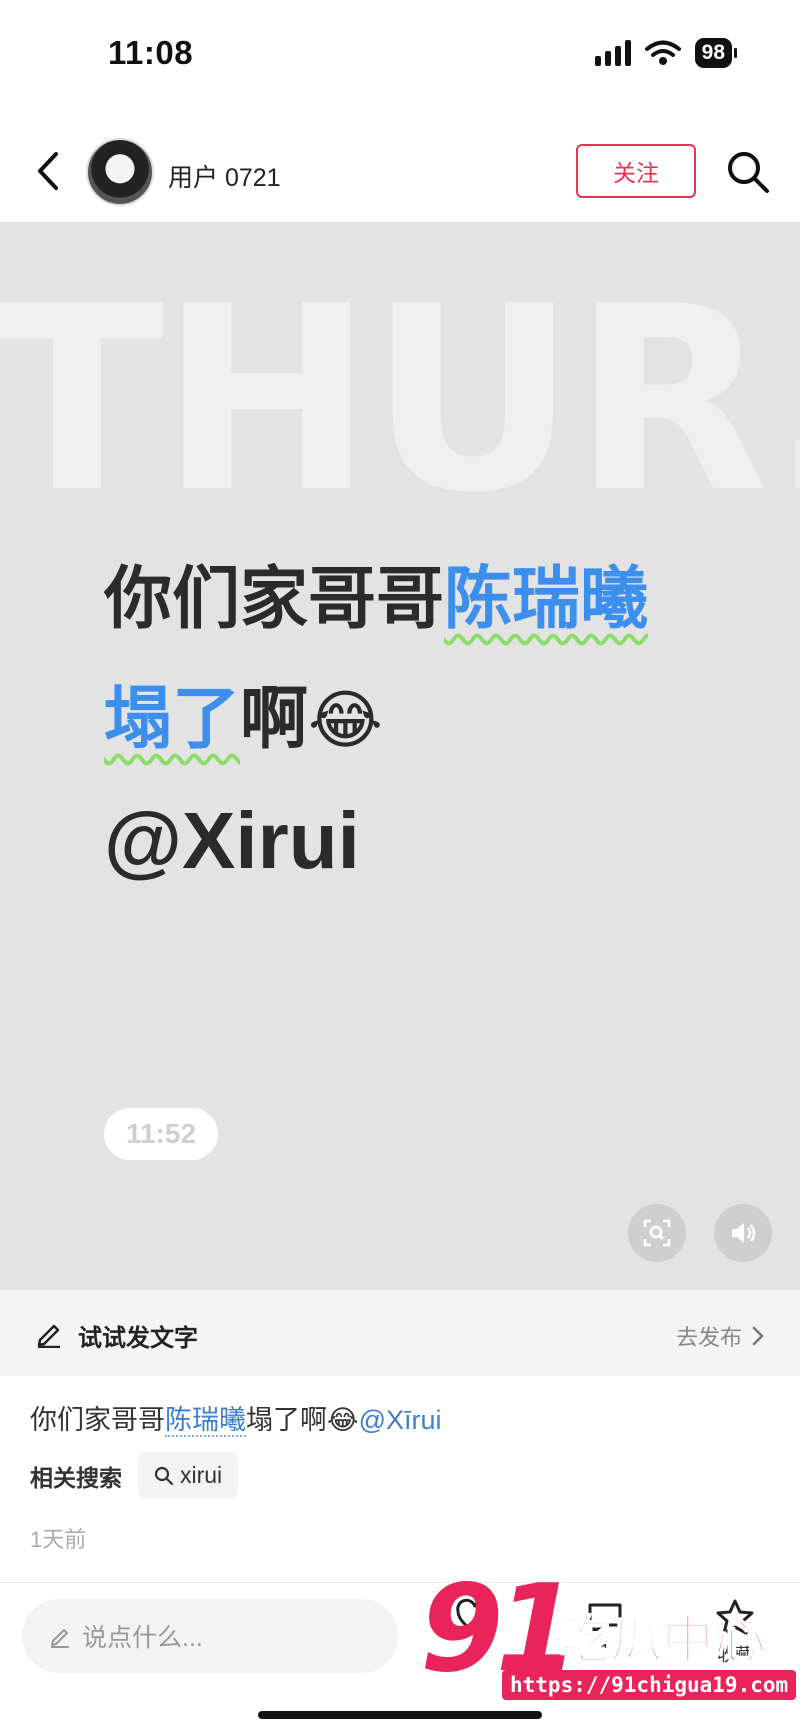 Image resolution: width=800 pixels, height=1735 pixels. What do you see at coordinates (735, 1655) in the screenshot?
I see `favorite-label: 收藏` at bounding box center [735, 1655].